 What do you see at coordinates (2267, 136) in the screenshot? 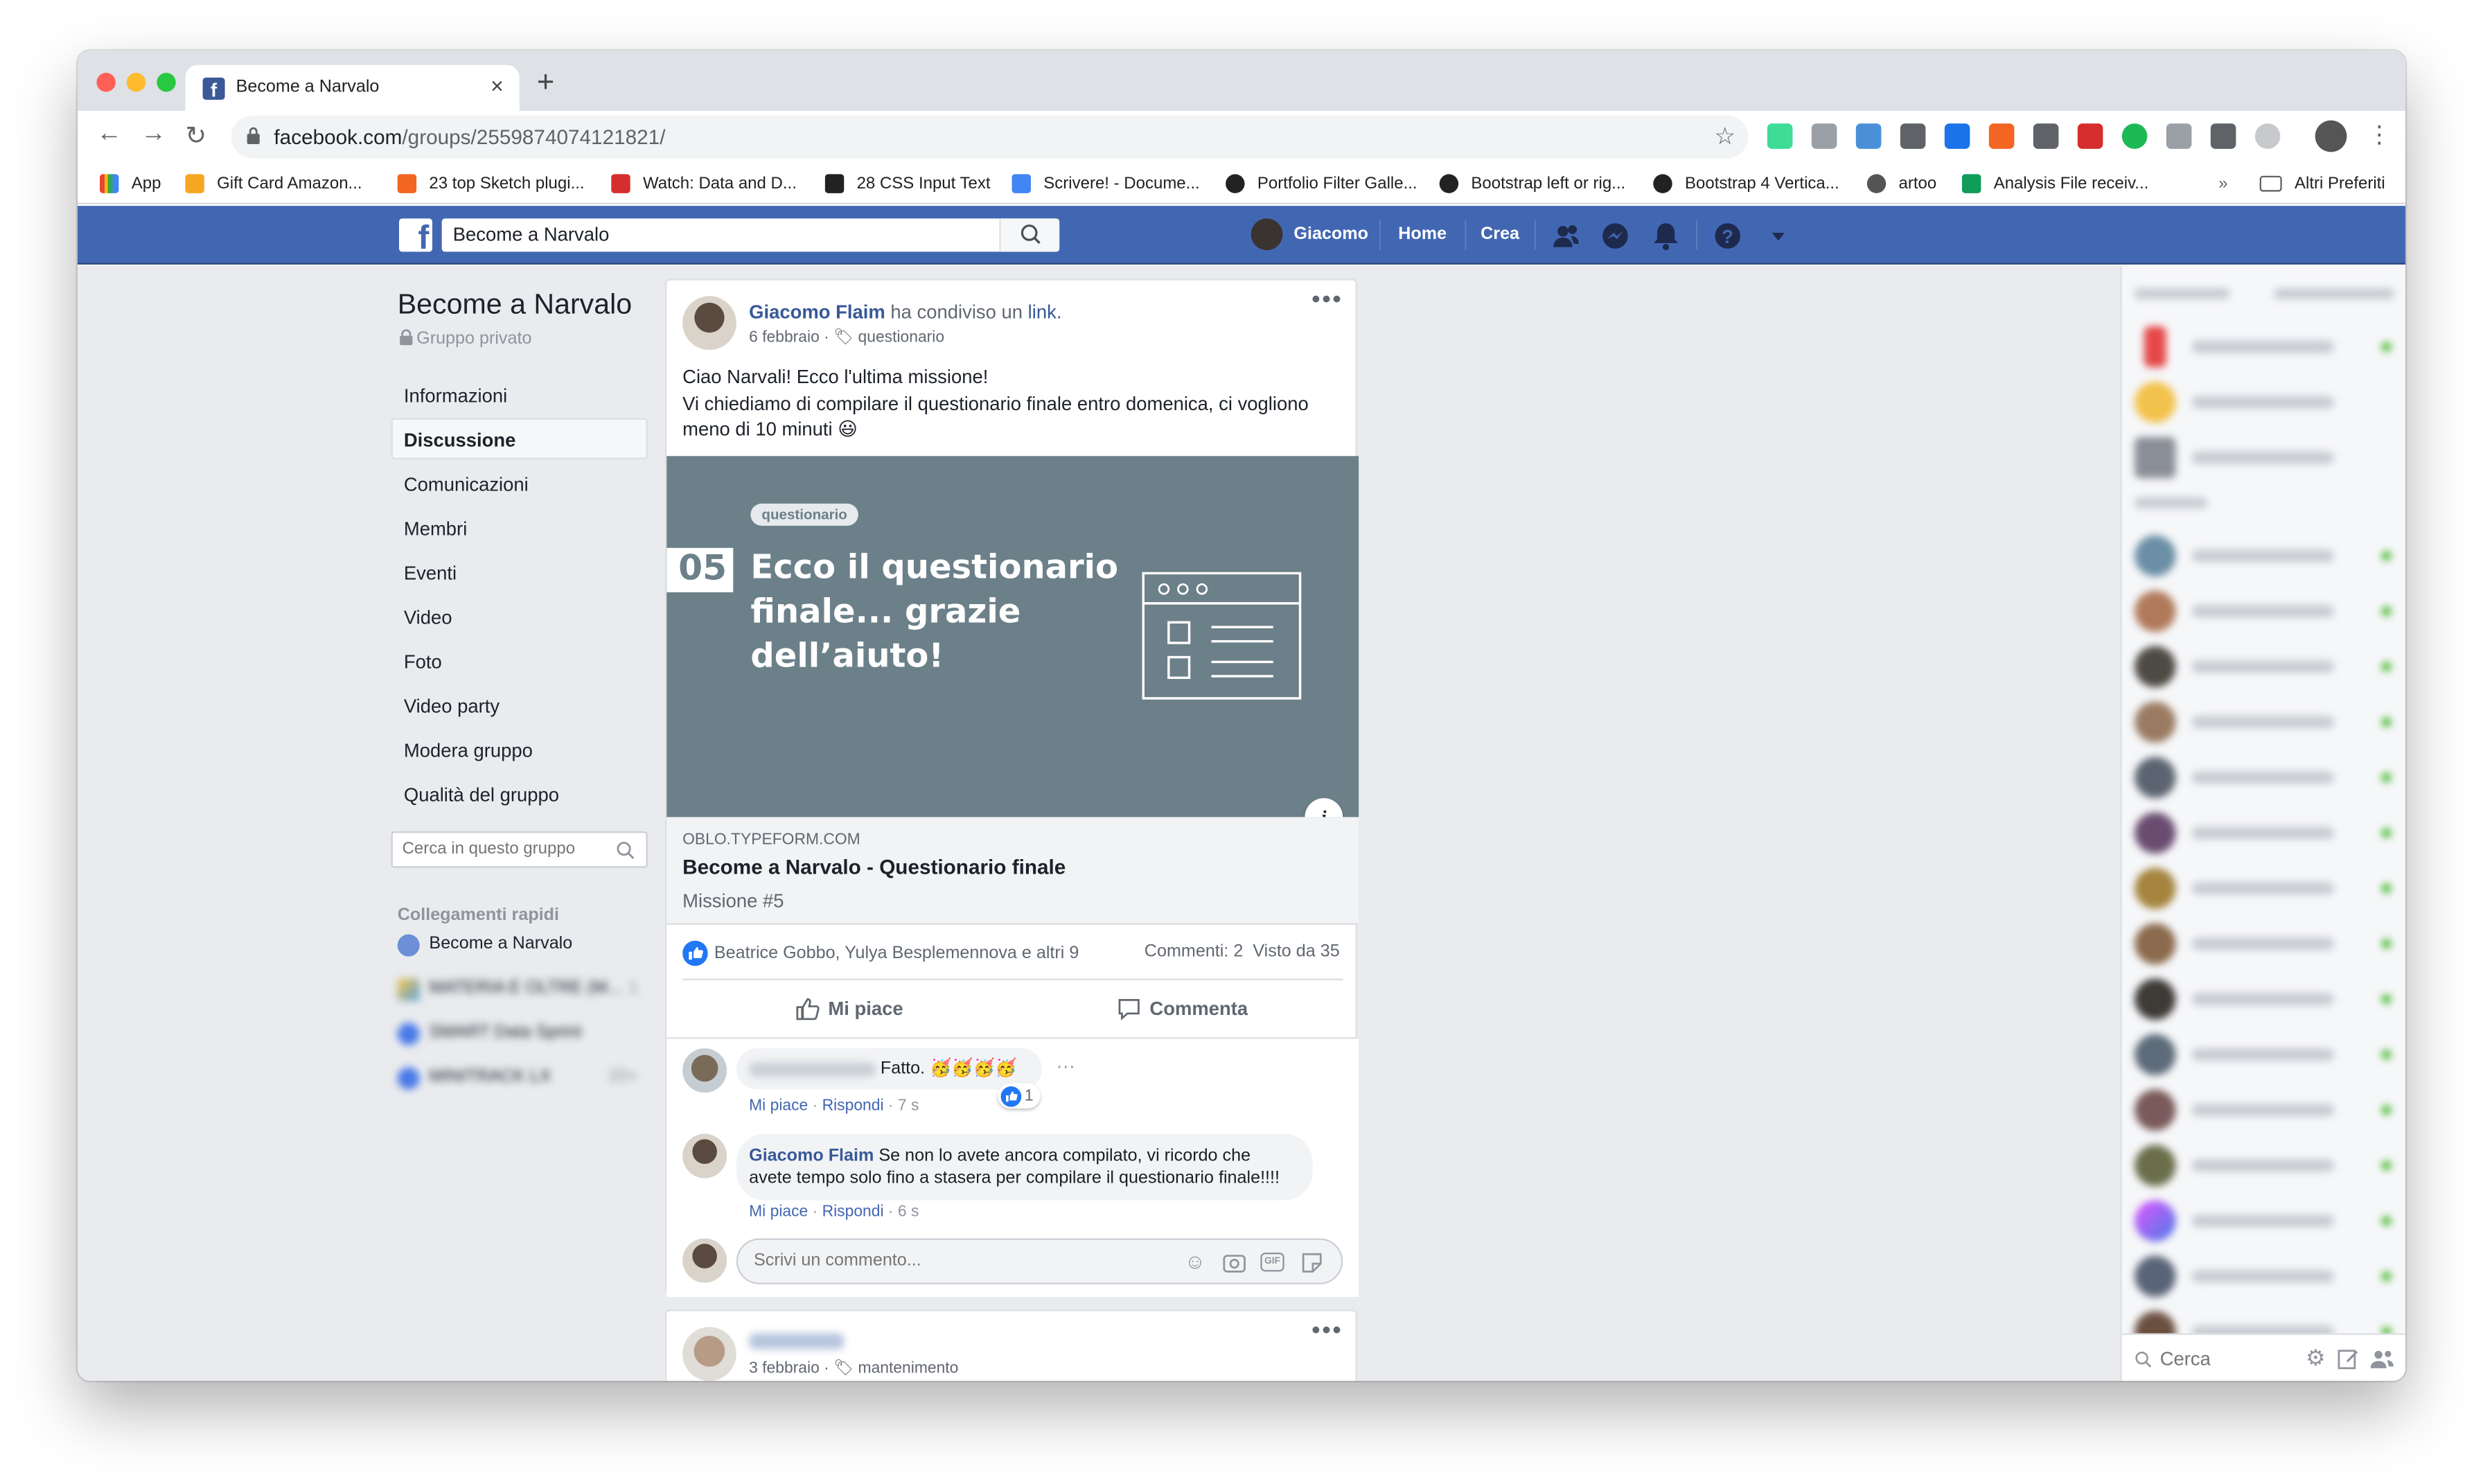
I see `cloud-extension-icon` at bounding box center [2267, 136].